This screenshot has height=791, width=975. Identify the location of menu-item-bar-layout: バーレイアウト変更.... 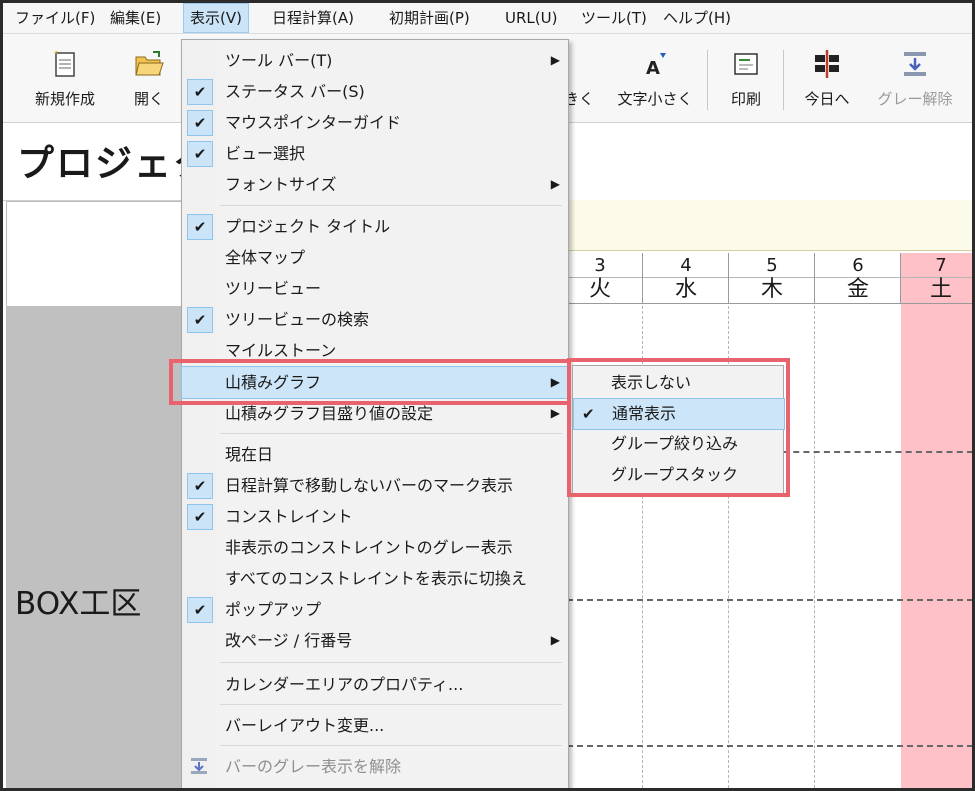
(375, 725).